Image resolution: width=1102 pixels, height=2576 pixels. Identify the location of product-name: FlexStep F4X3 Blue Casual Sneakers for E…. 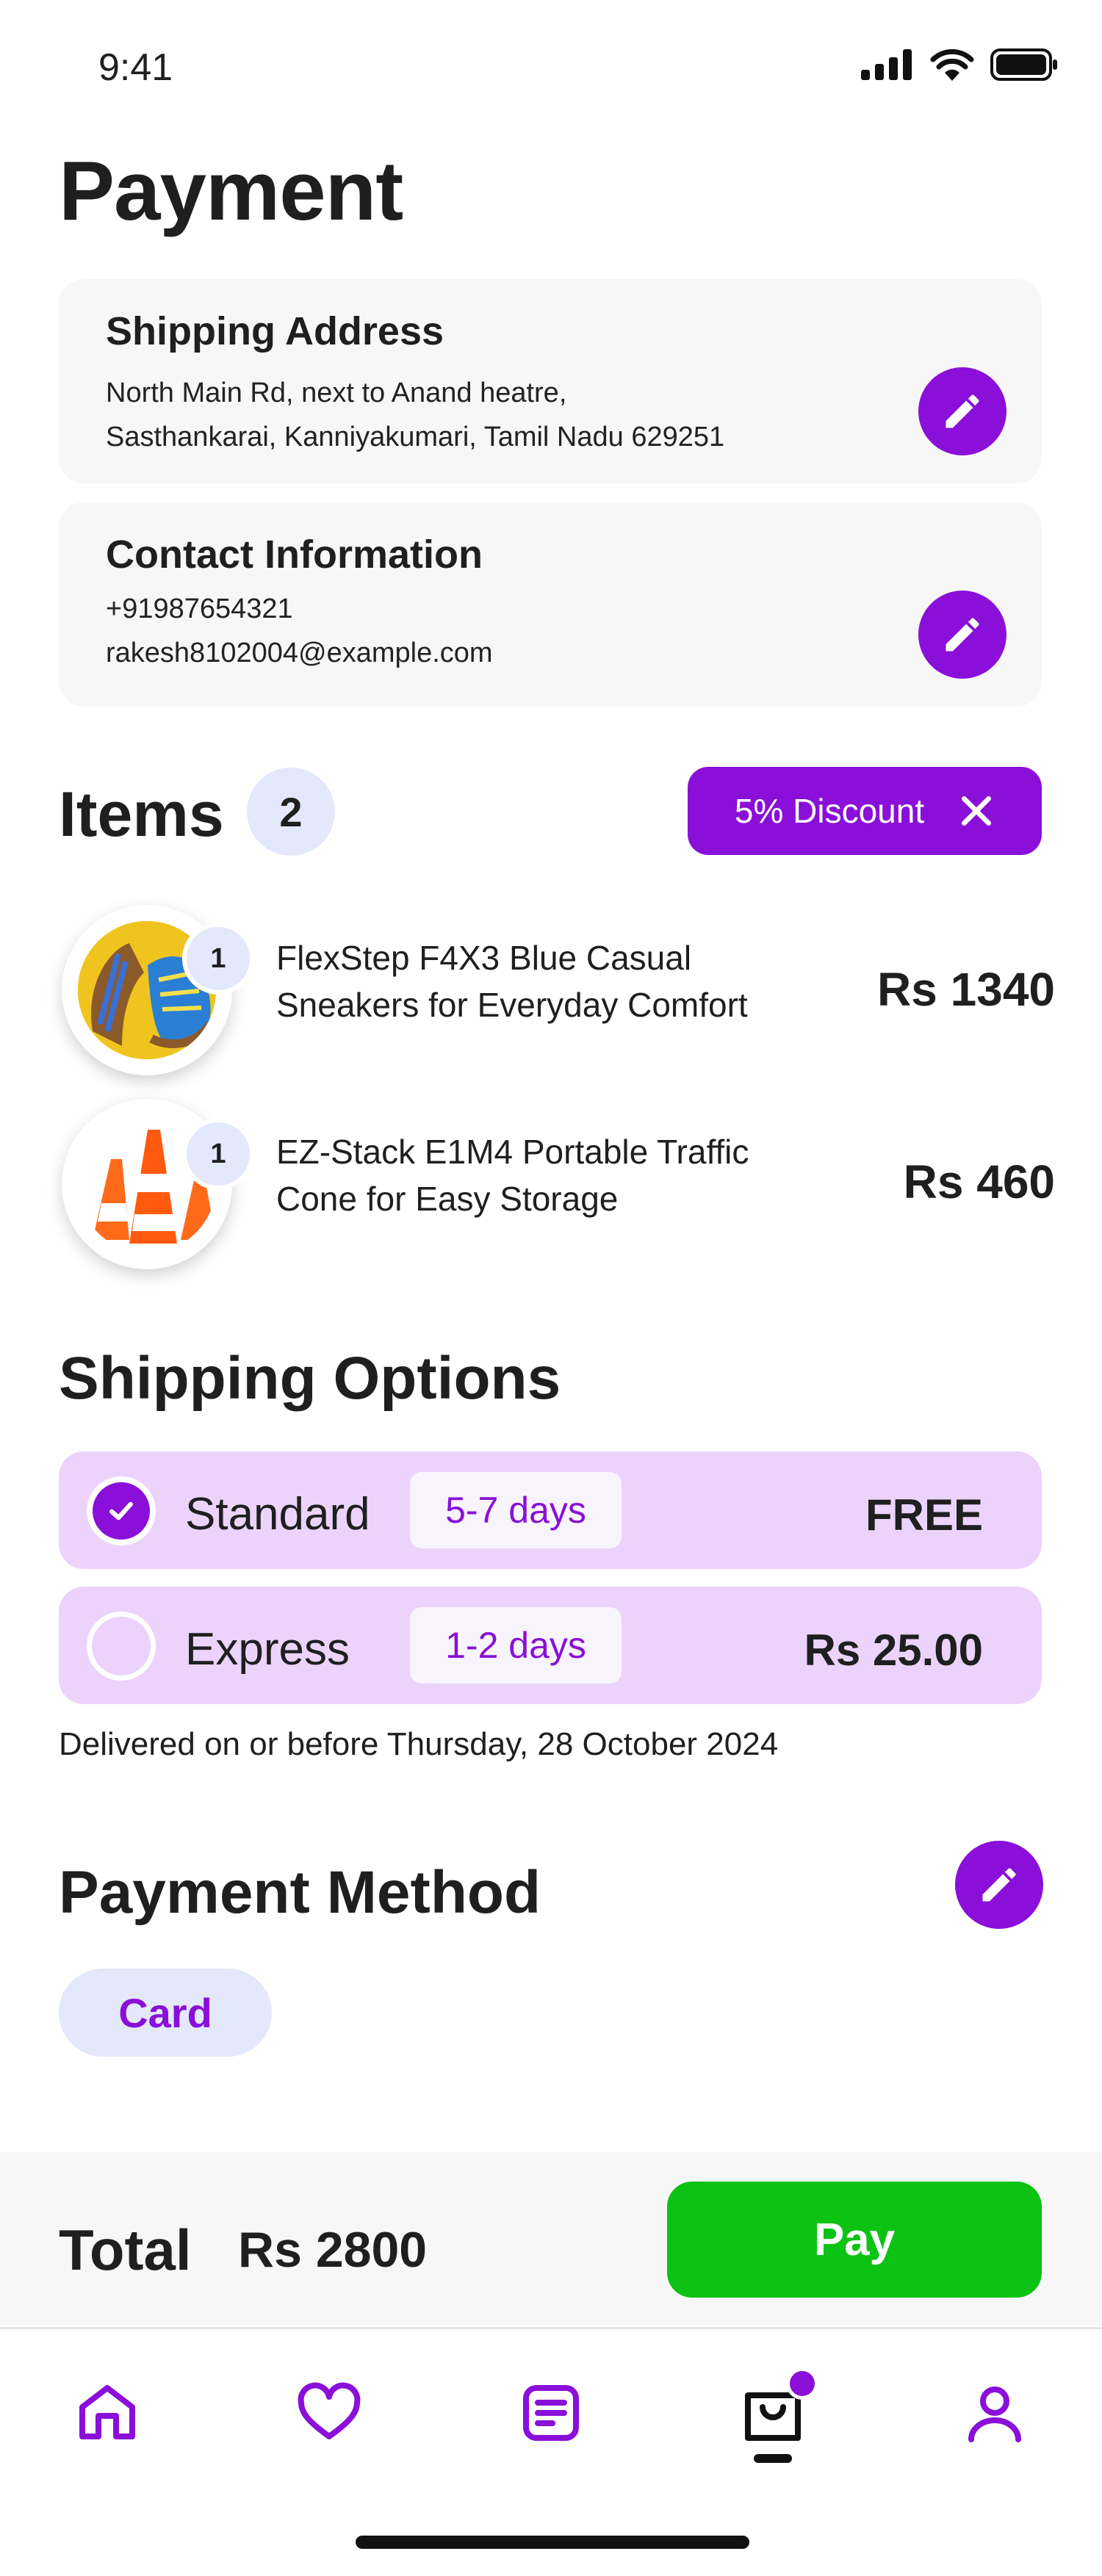
(512, 981).